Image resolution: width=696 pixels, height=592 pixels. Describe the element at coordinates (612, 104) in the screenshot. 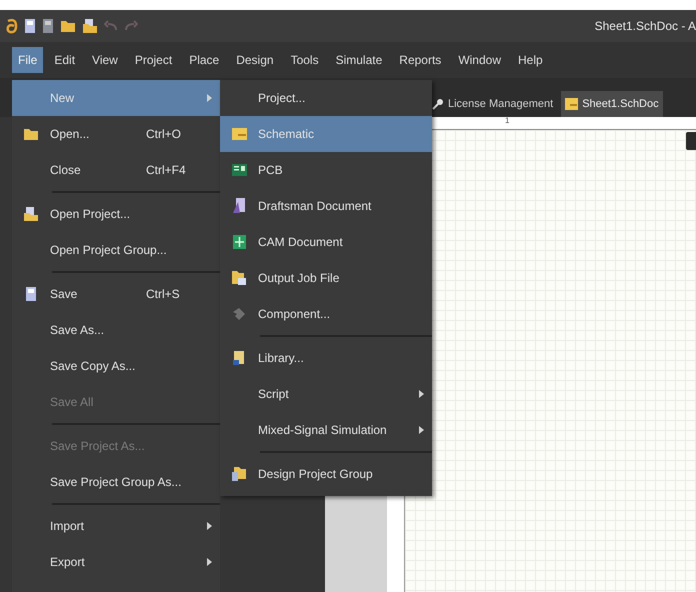

I see `document-tab: Sheet1.SchDoc` at that location.